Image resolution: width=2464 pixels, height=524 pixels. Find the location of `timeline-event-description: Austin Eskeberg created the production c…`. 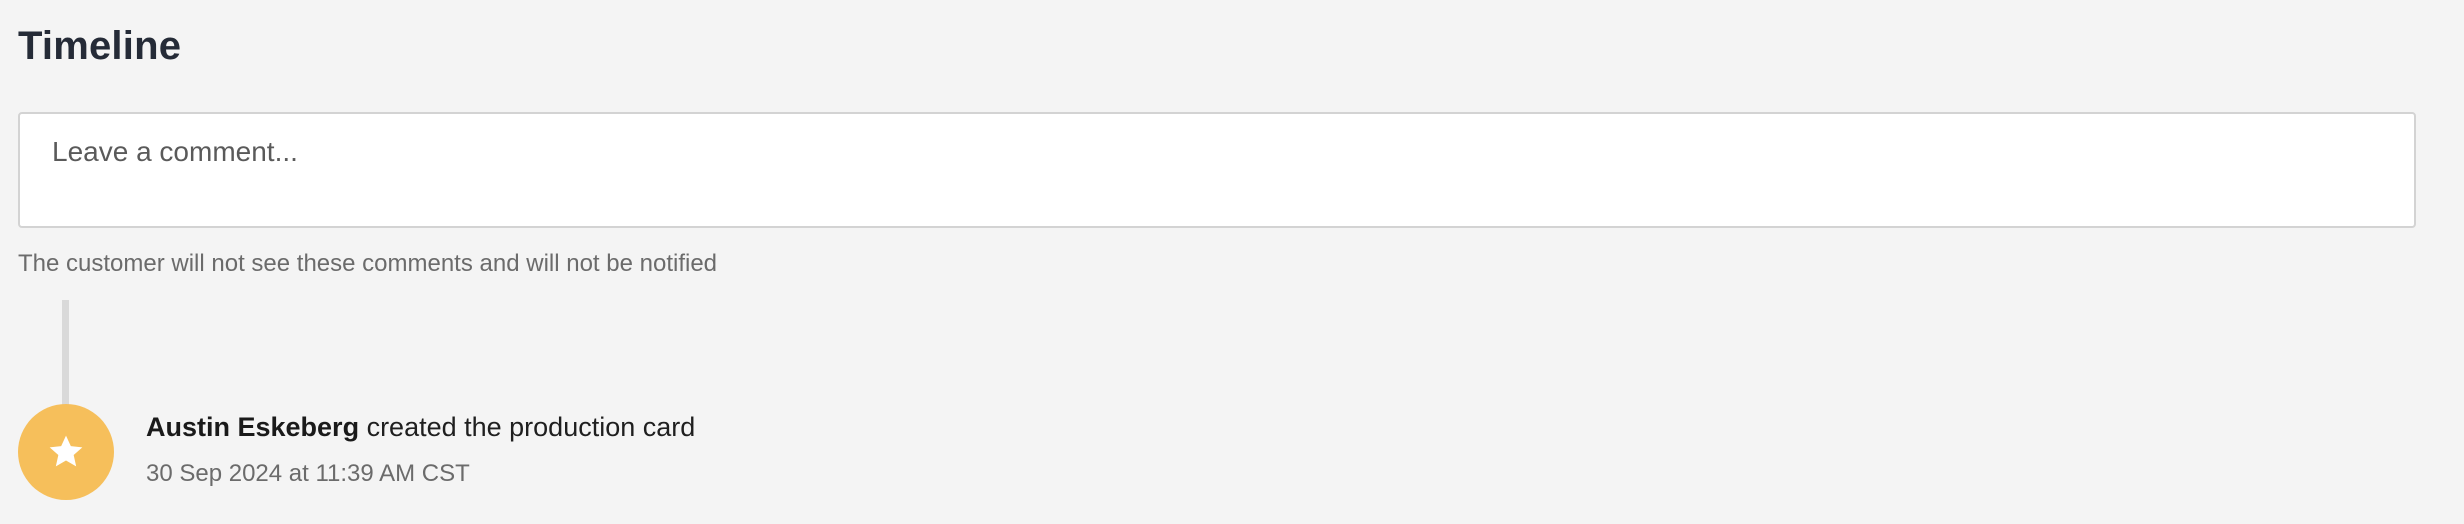

timeline-event-description: Austin Eskeberg created the production c… is located at coordinates (420, 427).